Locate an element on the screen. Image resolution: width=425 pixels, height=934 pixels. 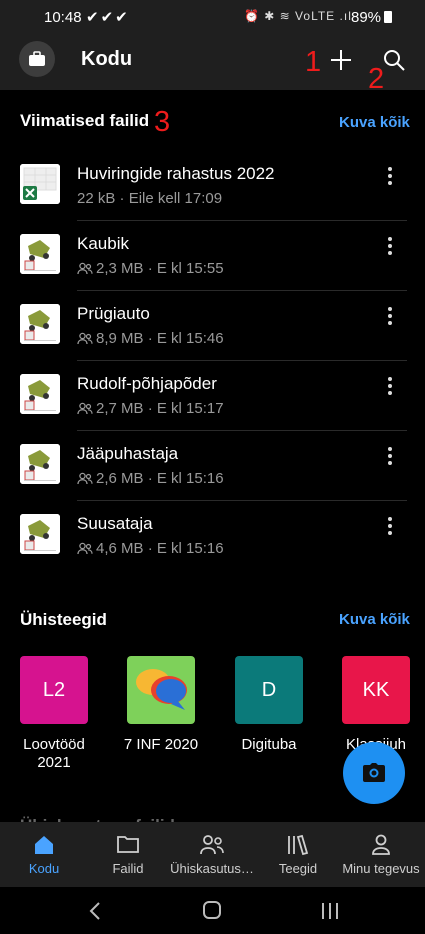
briefcase-icon is located at coordinates (37, 58).